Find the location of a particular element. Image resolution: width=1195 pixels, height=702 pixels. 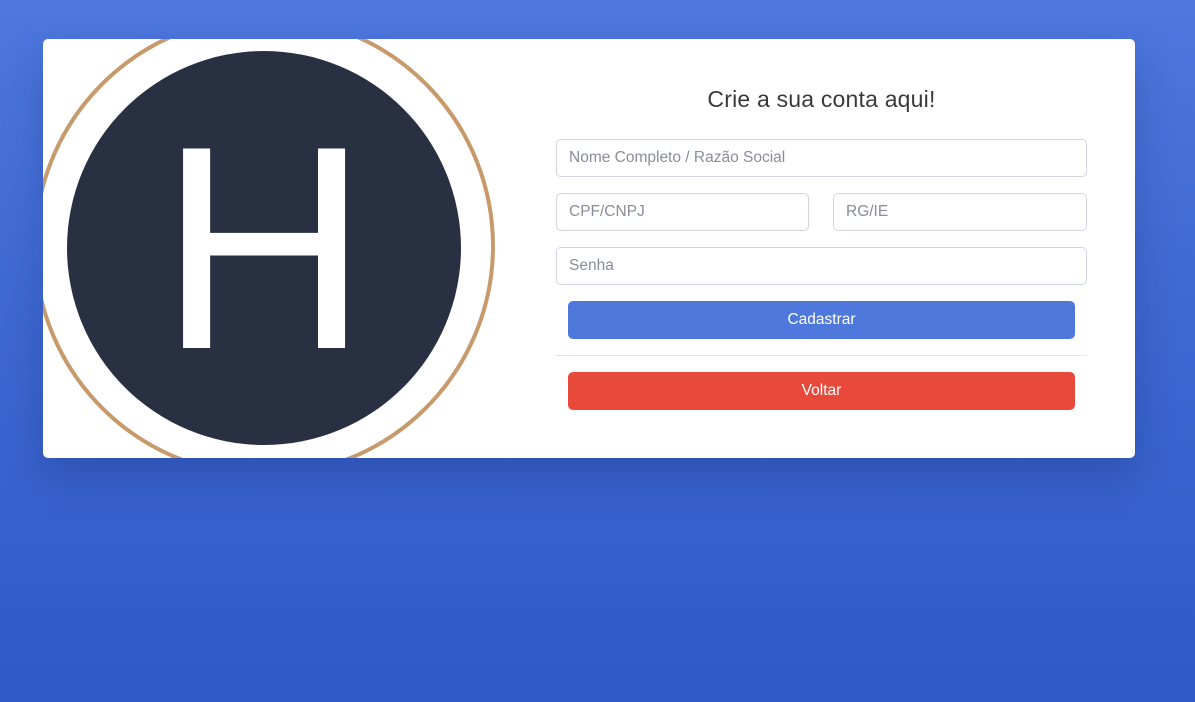

rg-ie-input is located at coordinates (960, 212).